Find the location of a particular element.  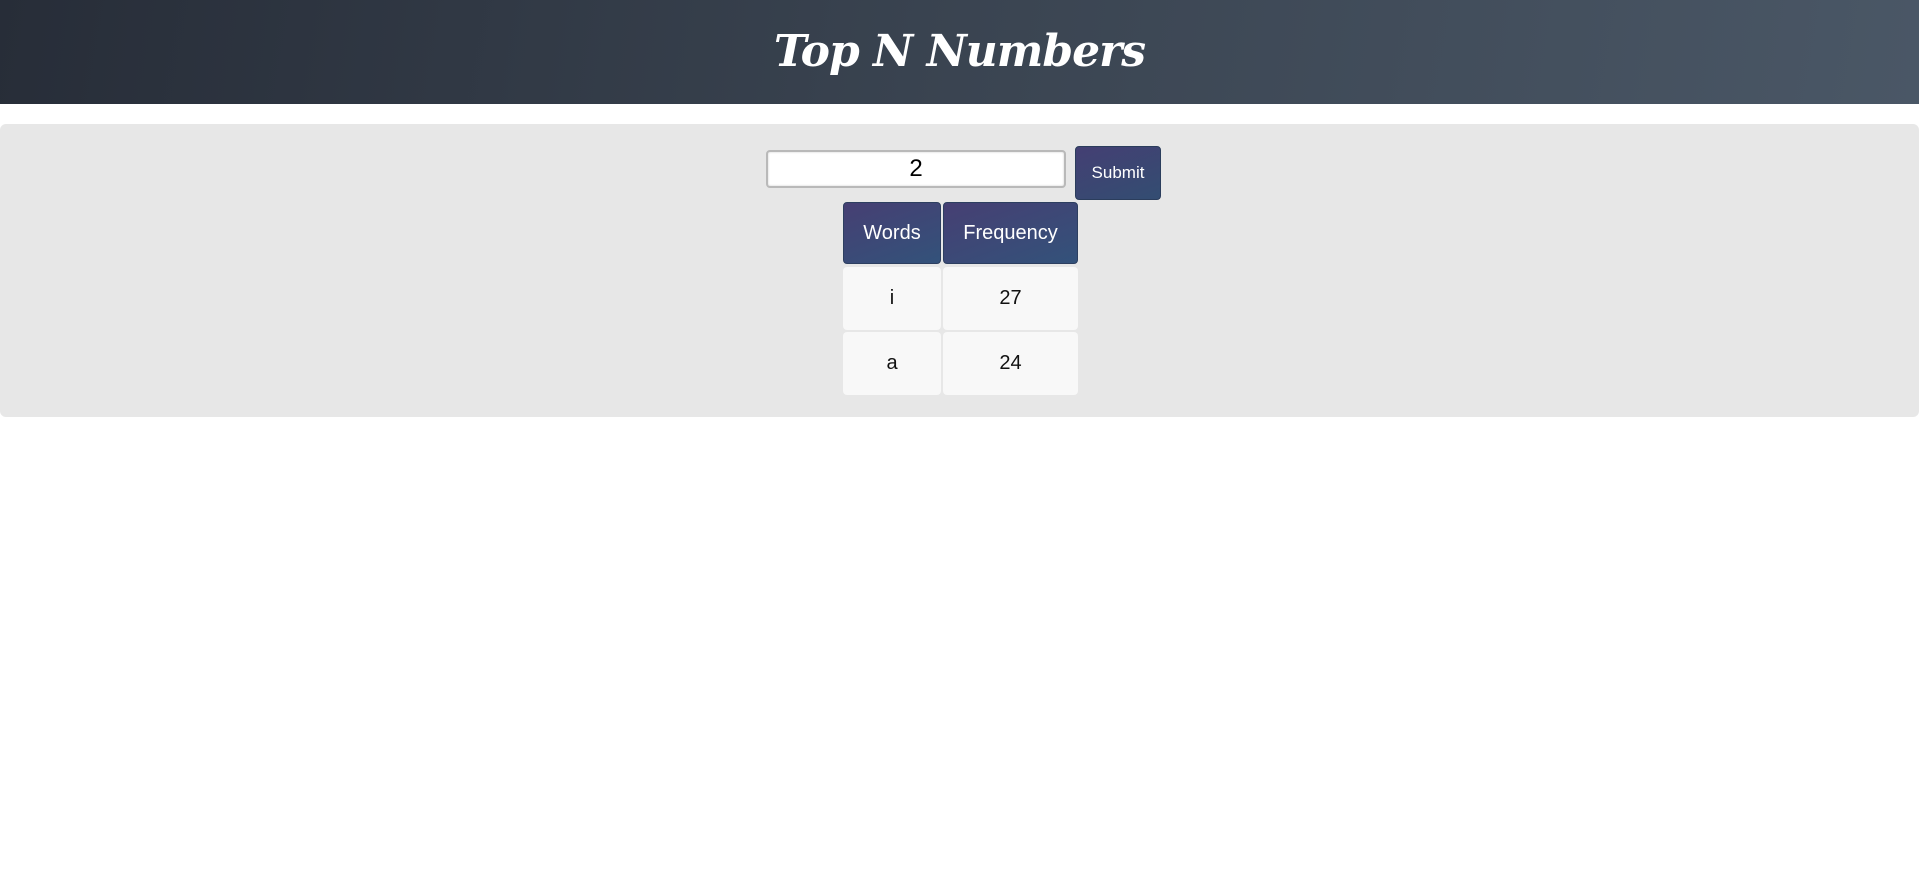

page-title: Top N Numbers is located at coordinates (959, 51).